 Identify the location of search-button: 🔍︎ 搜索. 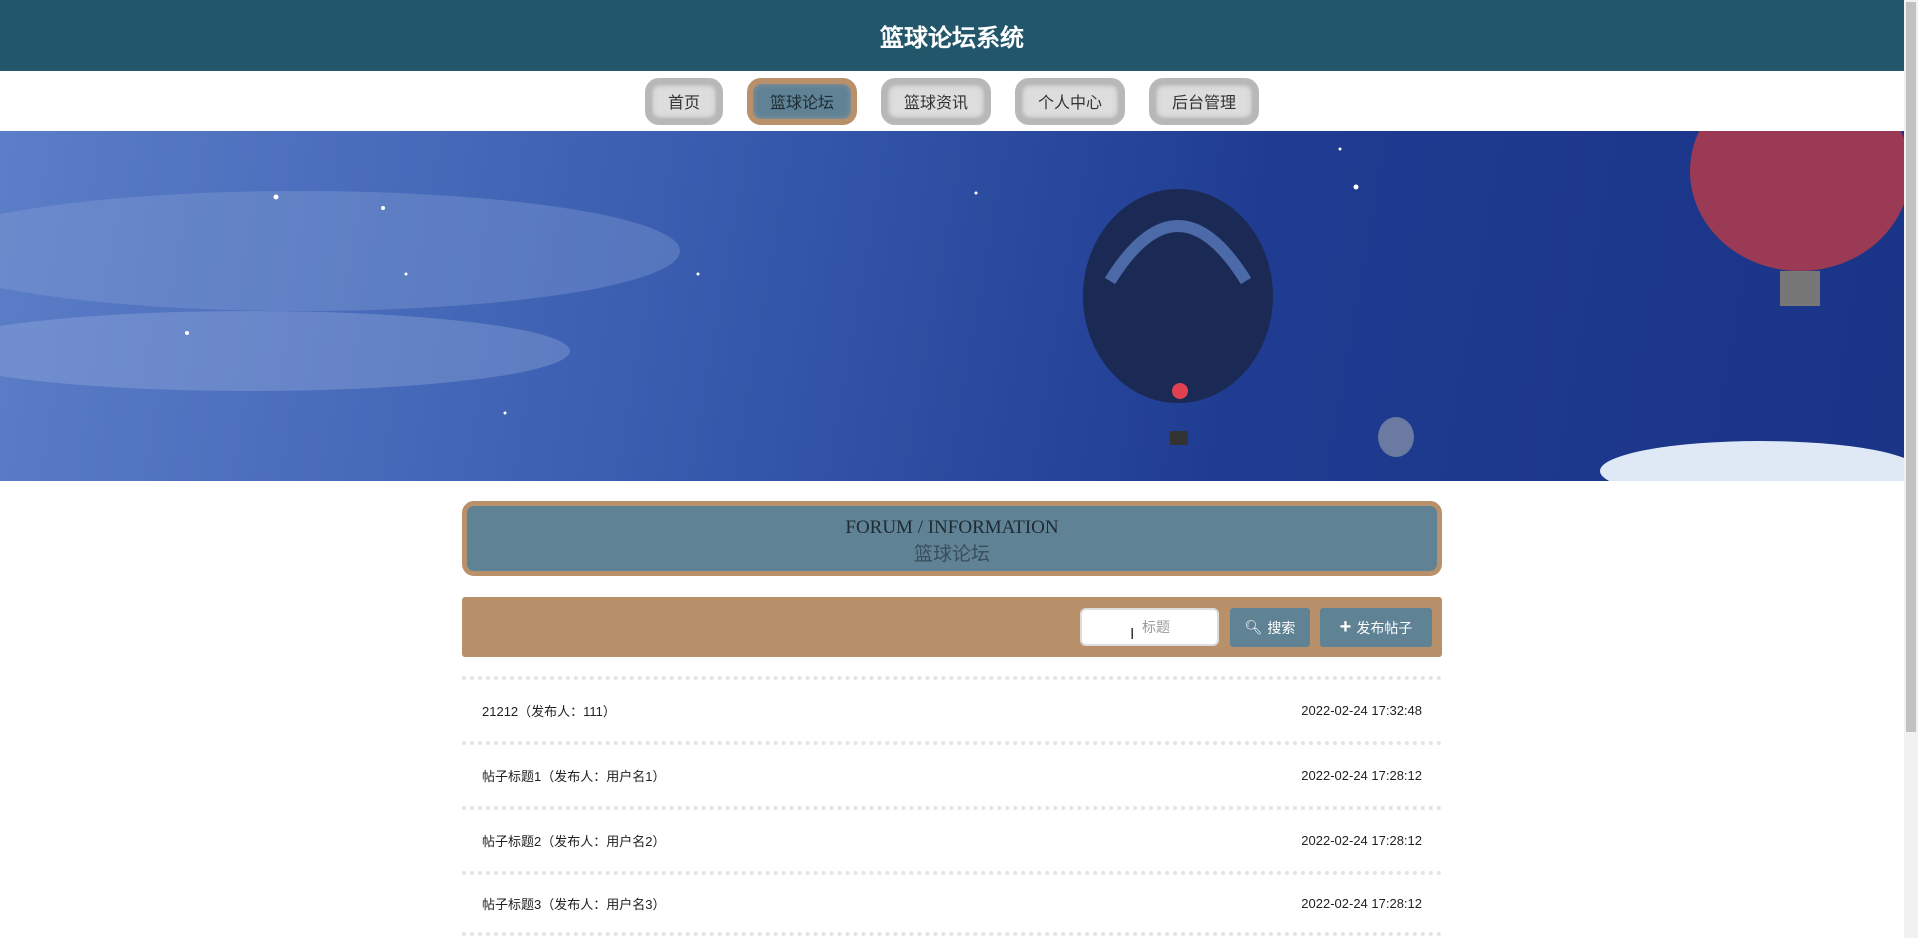
(1270, 627).